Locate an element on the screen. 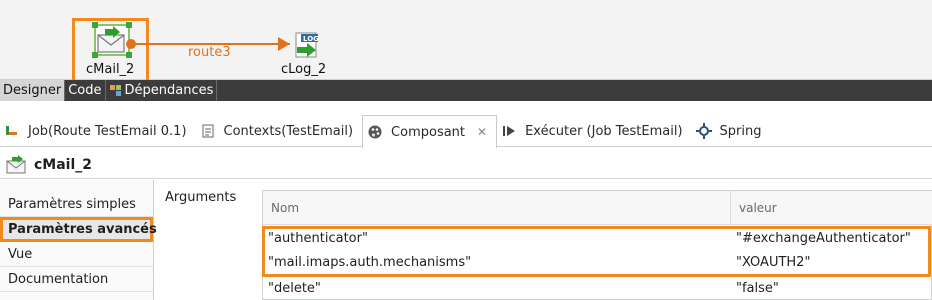  contexts-icon is located at coordinates (208, 131).